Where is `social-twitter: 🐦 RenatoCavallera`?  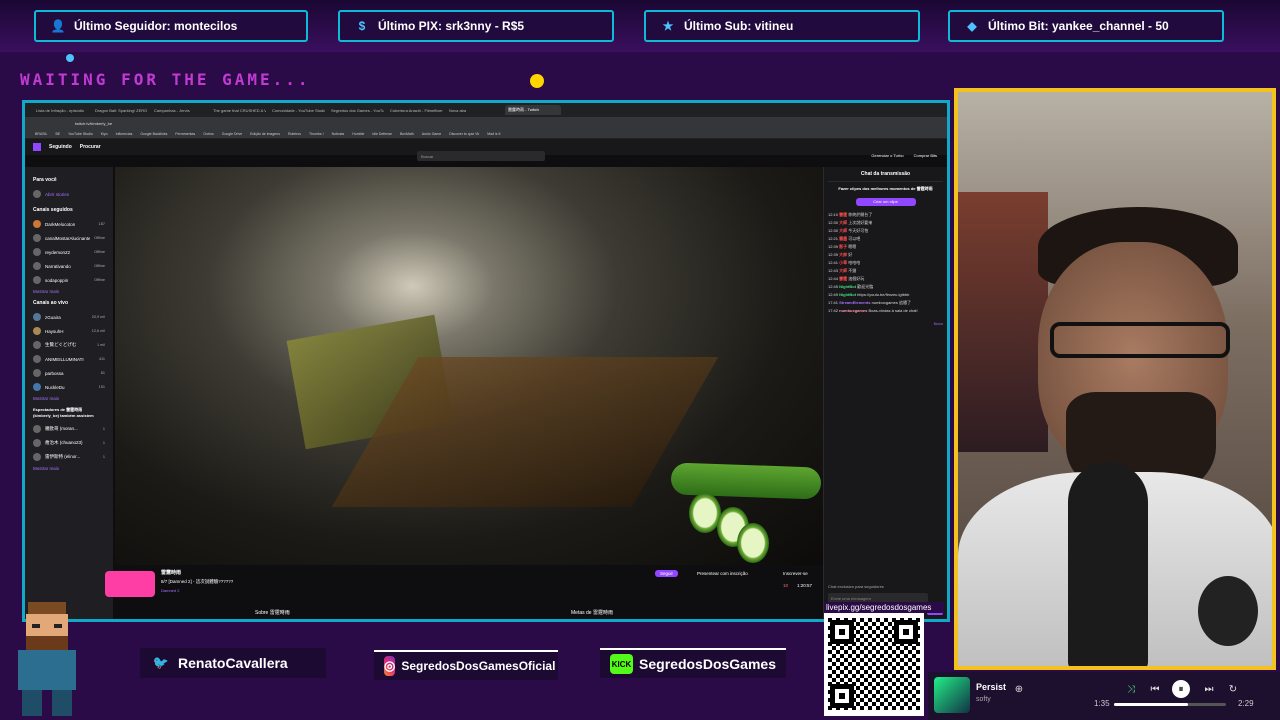 social-twitter: 🐦 RenatoCavallera is located at coordinates (233, 663).